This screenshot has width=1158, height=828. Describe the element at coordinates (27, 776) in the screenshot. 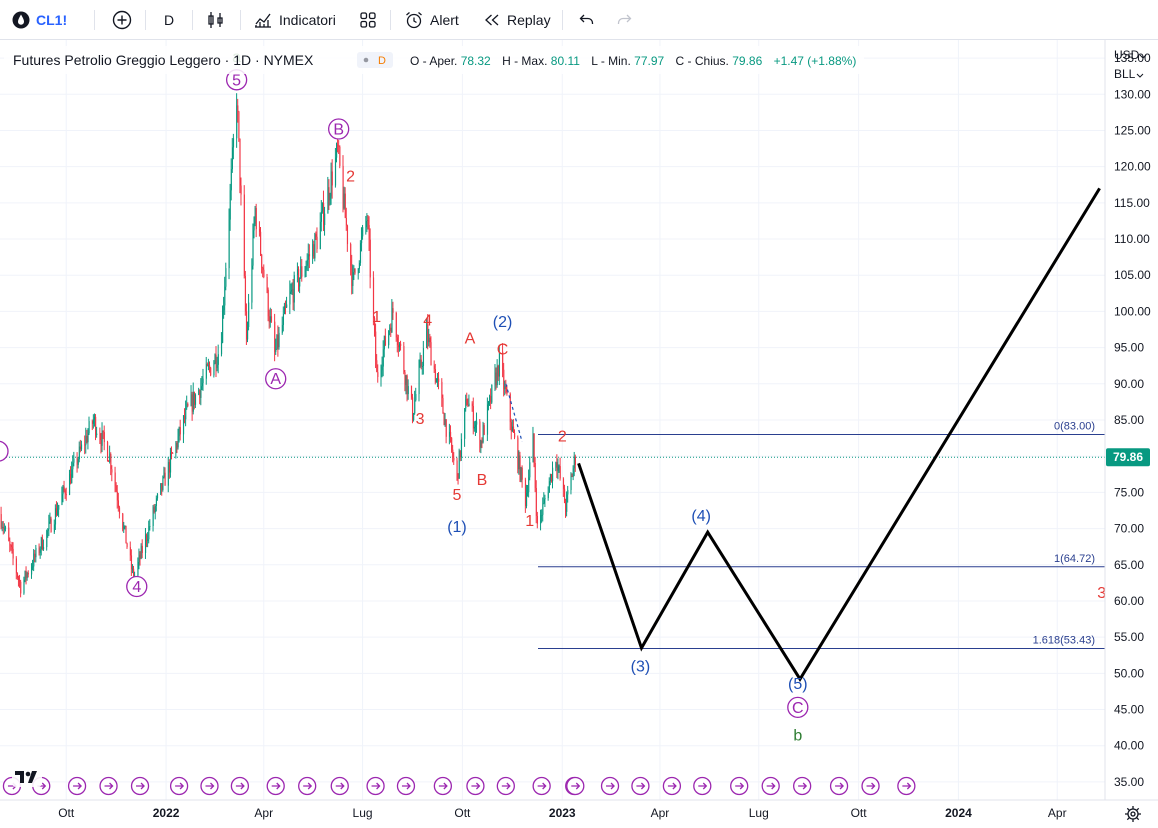

I see `tradingview-logo` at that location.